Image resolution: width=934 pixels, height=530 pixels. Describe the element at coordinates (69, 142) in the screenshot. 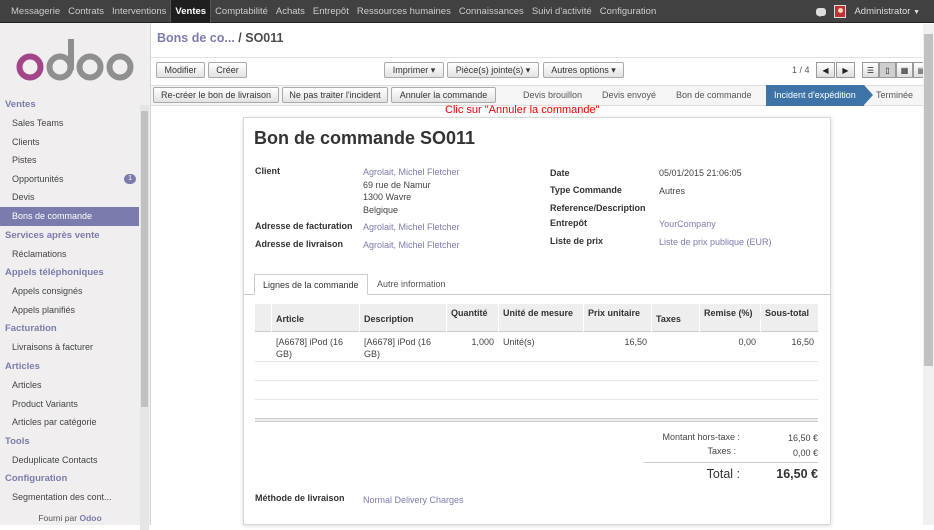

I see `sidebar-item-clients: Clients` at that location.